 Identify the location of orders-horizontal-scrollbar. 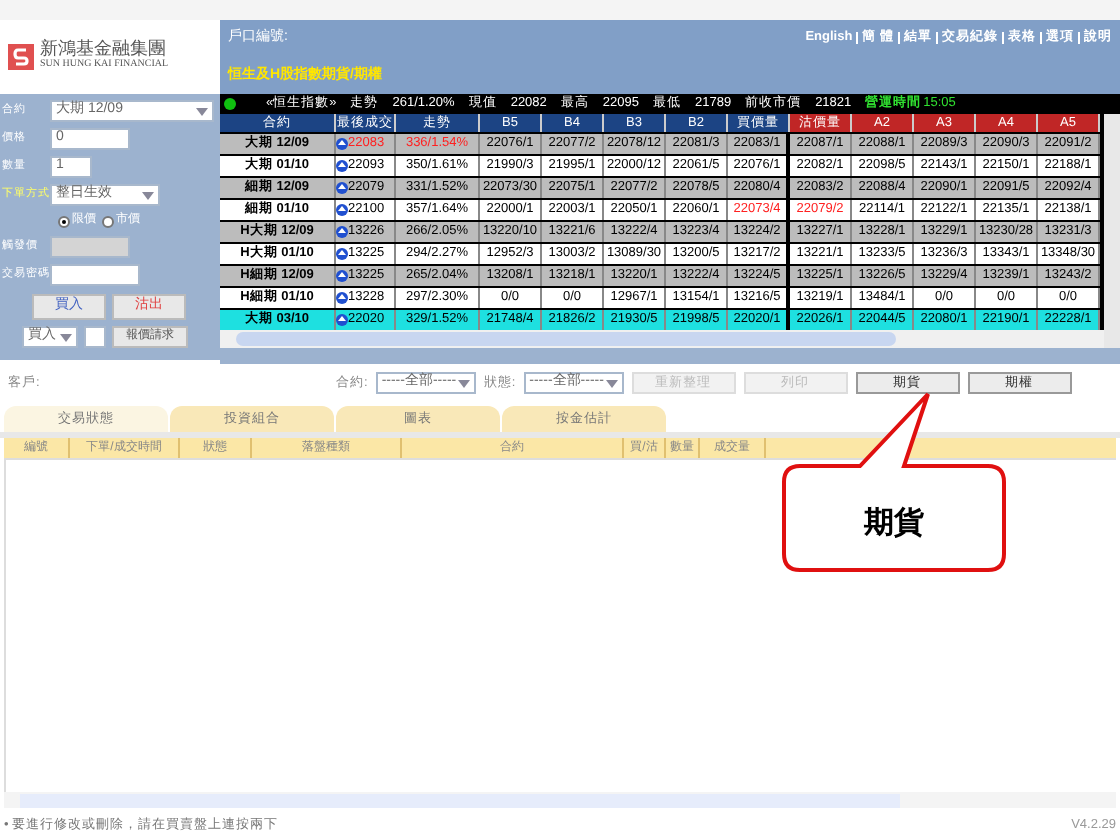
(560, 800).